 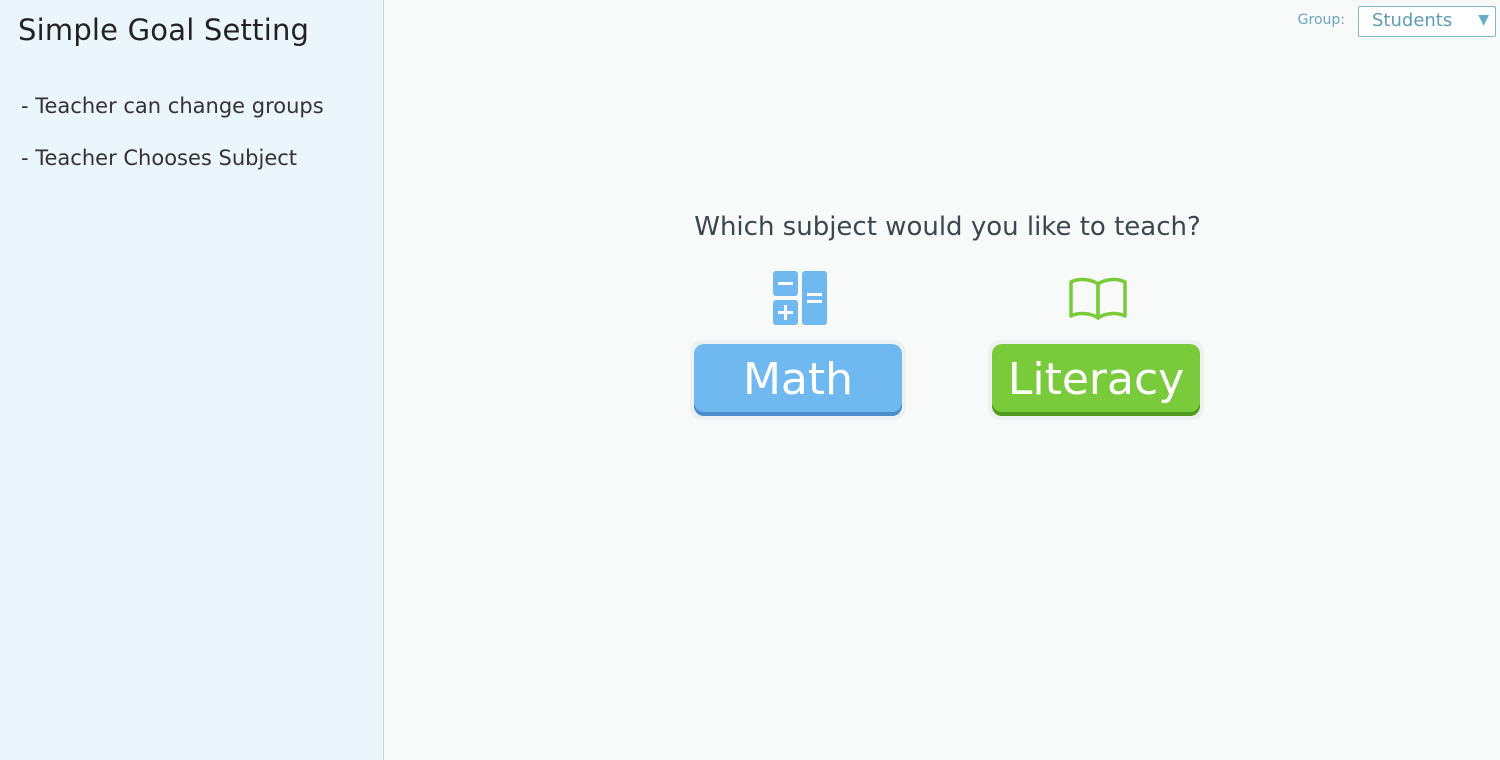 What do you see at coordinates (1321, 20) in the screenshot?
I see `group-label: Group:` at bounding box center [1321, 20].